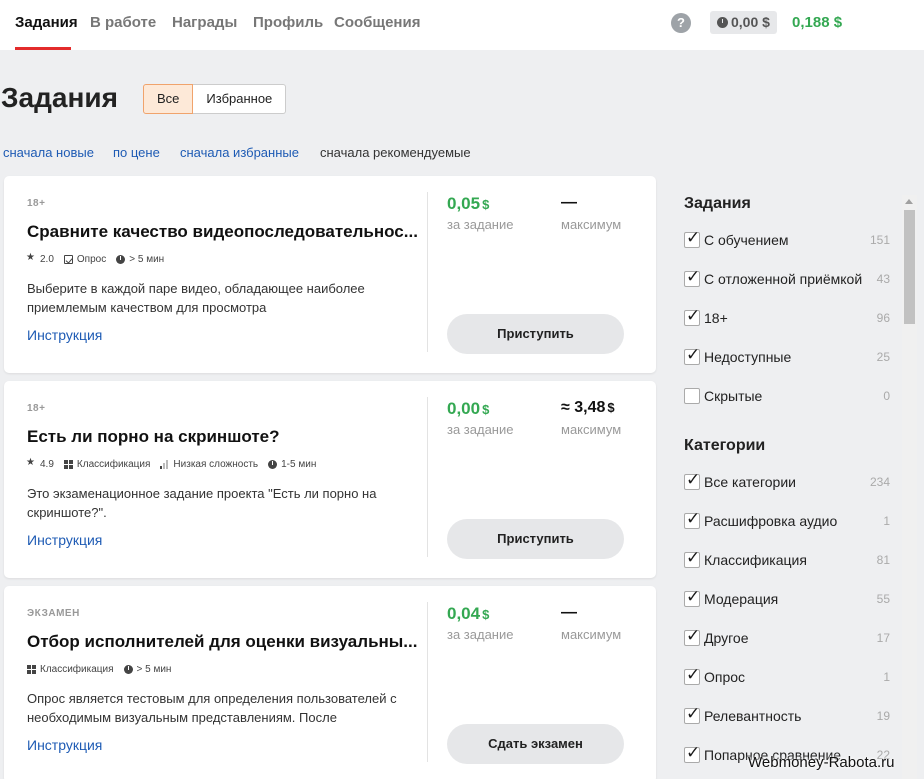  I want to click on filter-count: 25, so click(883, 357).